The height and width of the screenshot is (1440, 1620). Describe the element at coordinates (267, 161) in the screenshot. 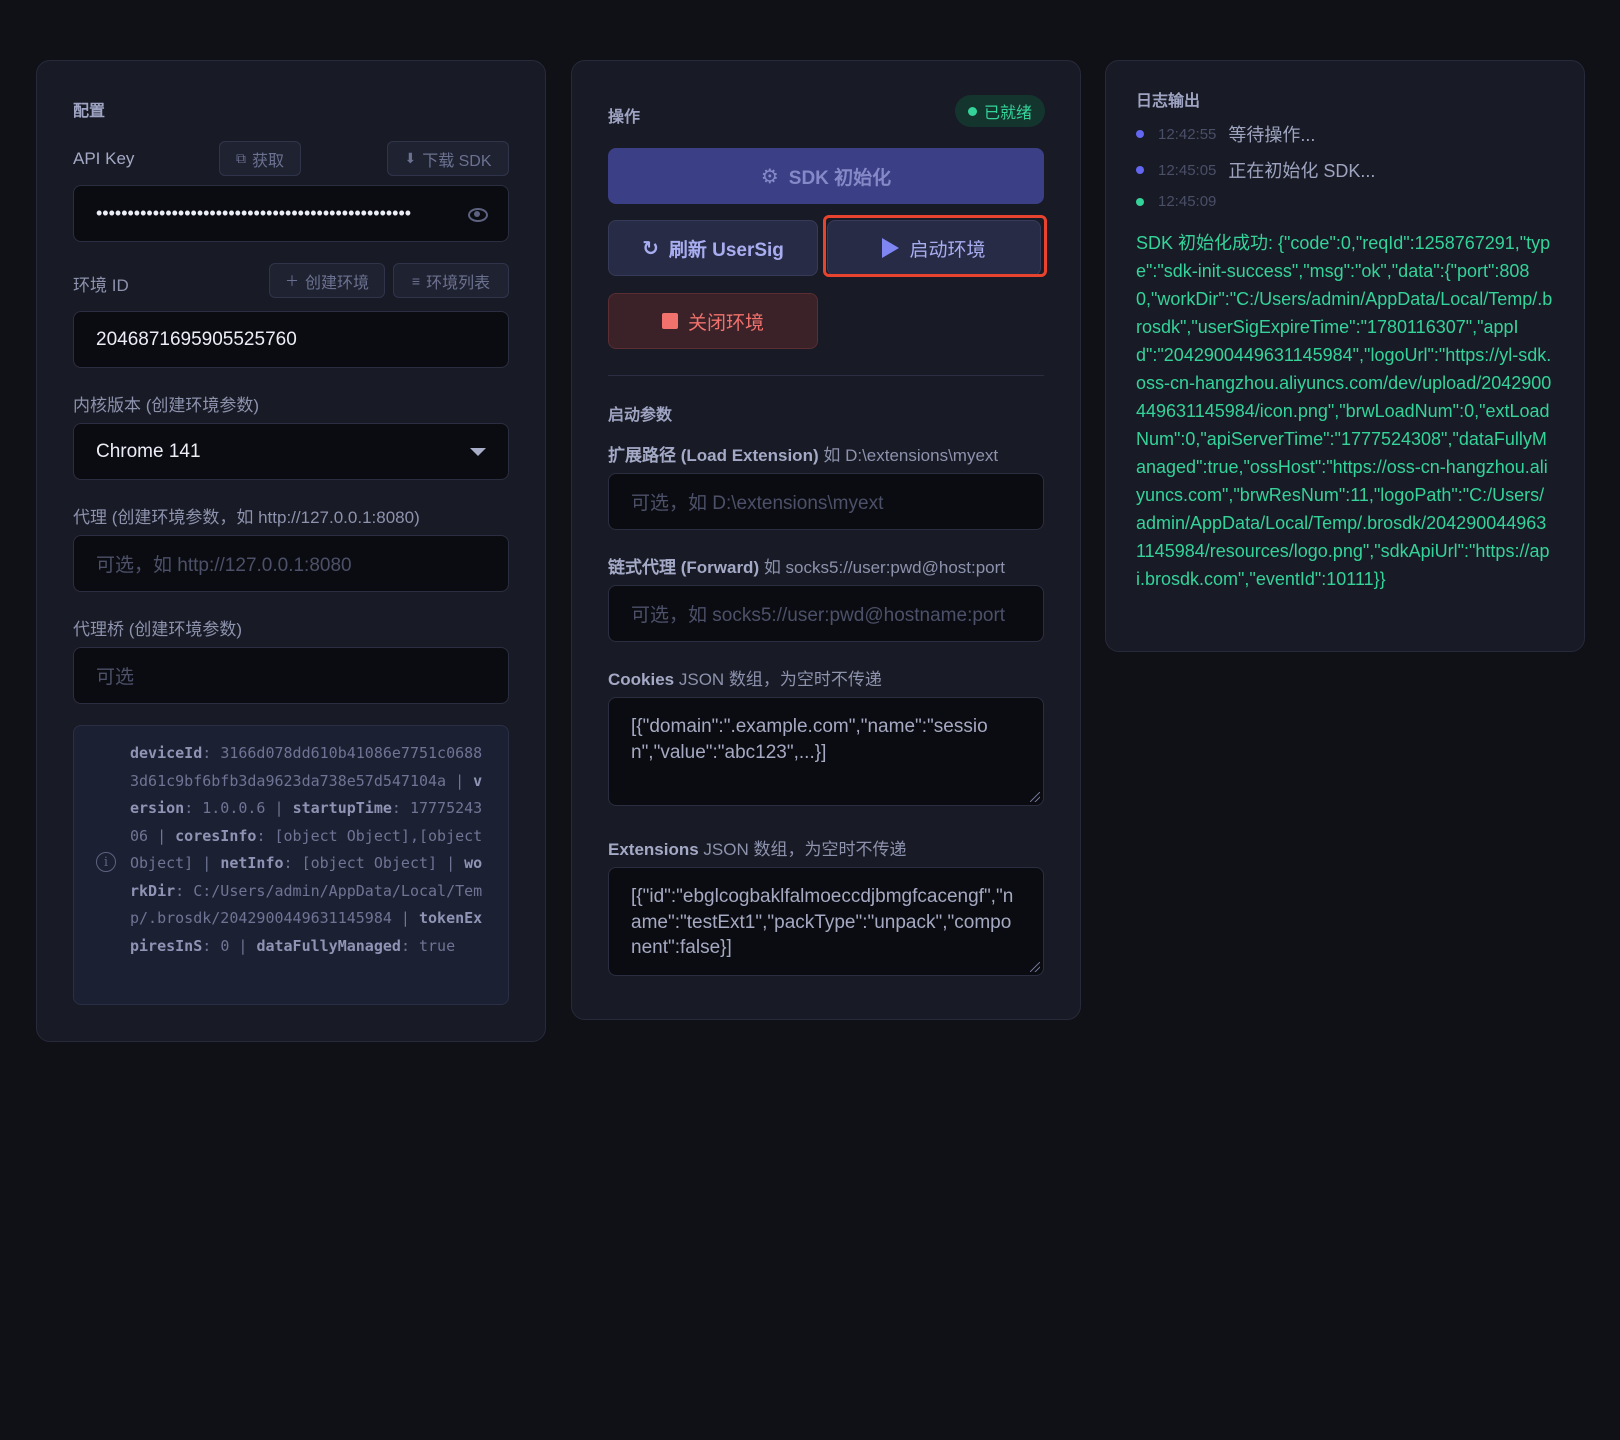

I see `get-api-key-label: 获取` at that location.